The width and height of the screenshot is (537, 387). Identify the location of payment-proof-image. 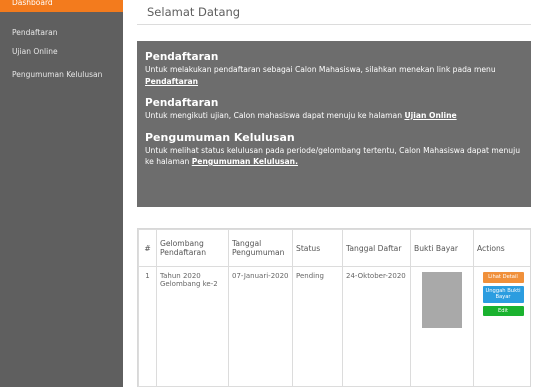
(442, 300).